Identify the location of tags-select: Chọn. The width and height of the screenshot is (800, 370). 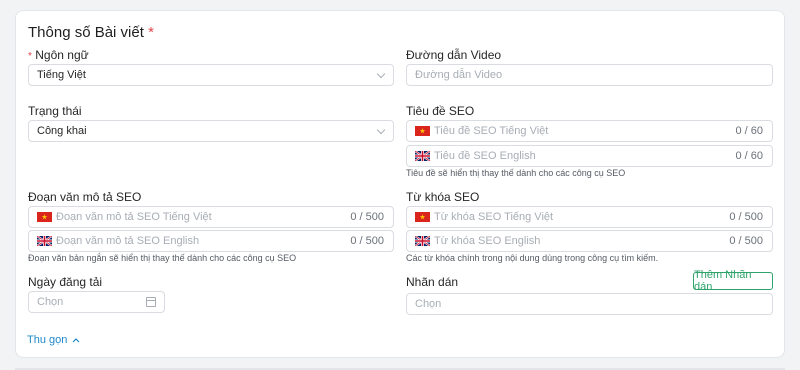
(589, 304).